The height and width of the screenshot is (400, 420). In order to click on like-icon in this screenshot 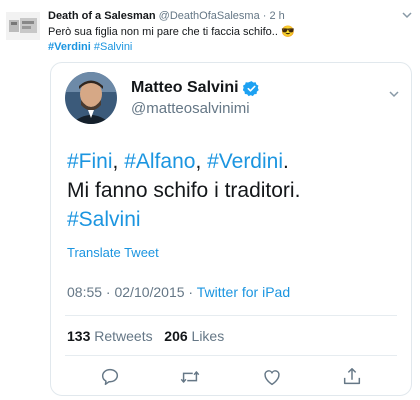, I will do `click(272, 377)`.